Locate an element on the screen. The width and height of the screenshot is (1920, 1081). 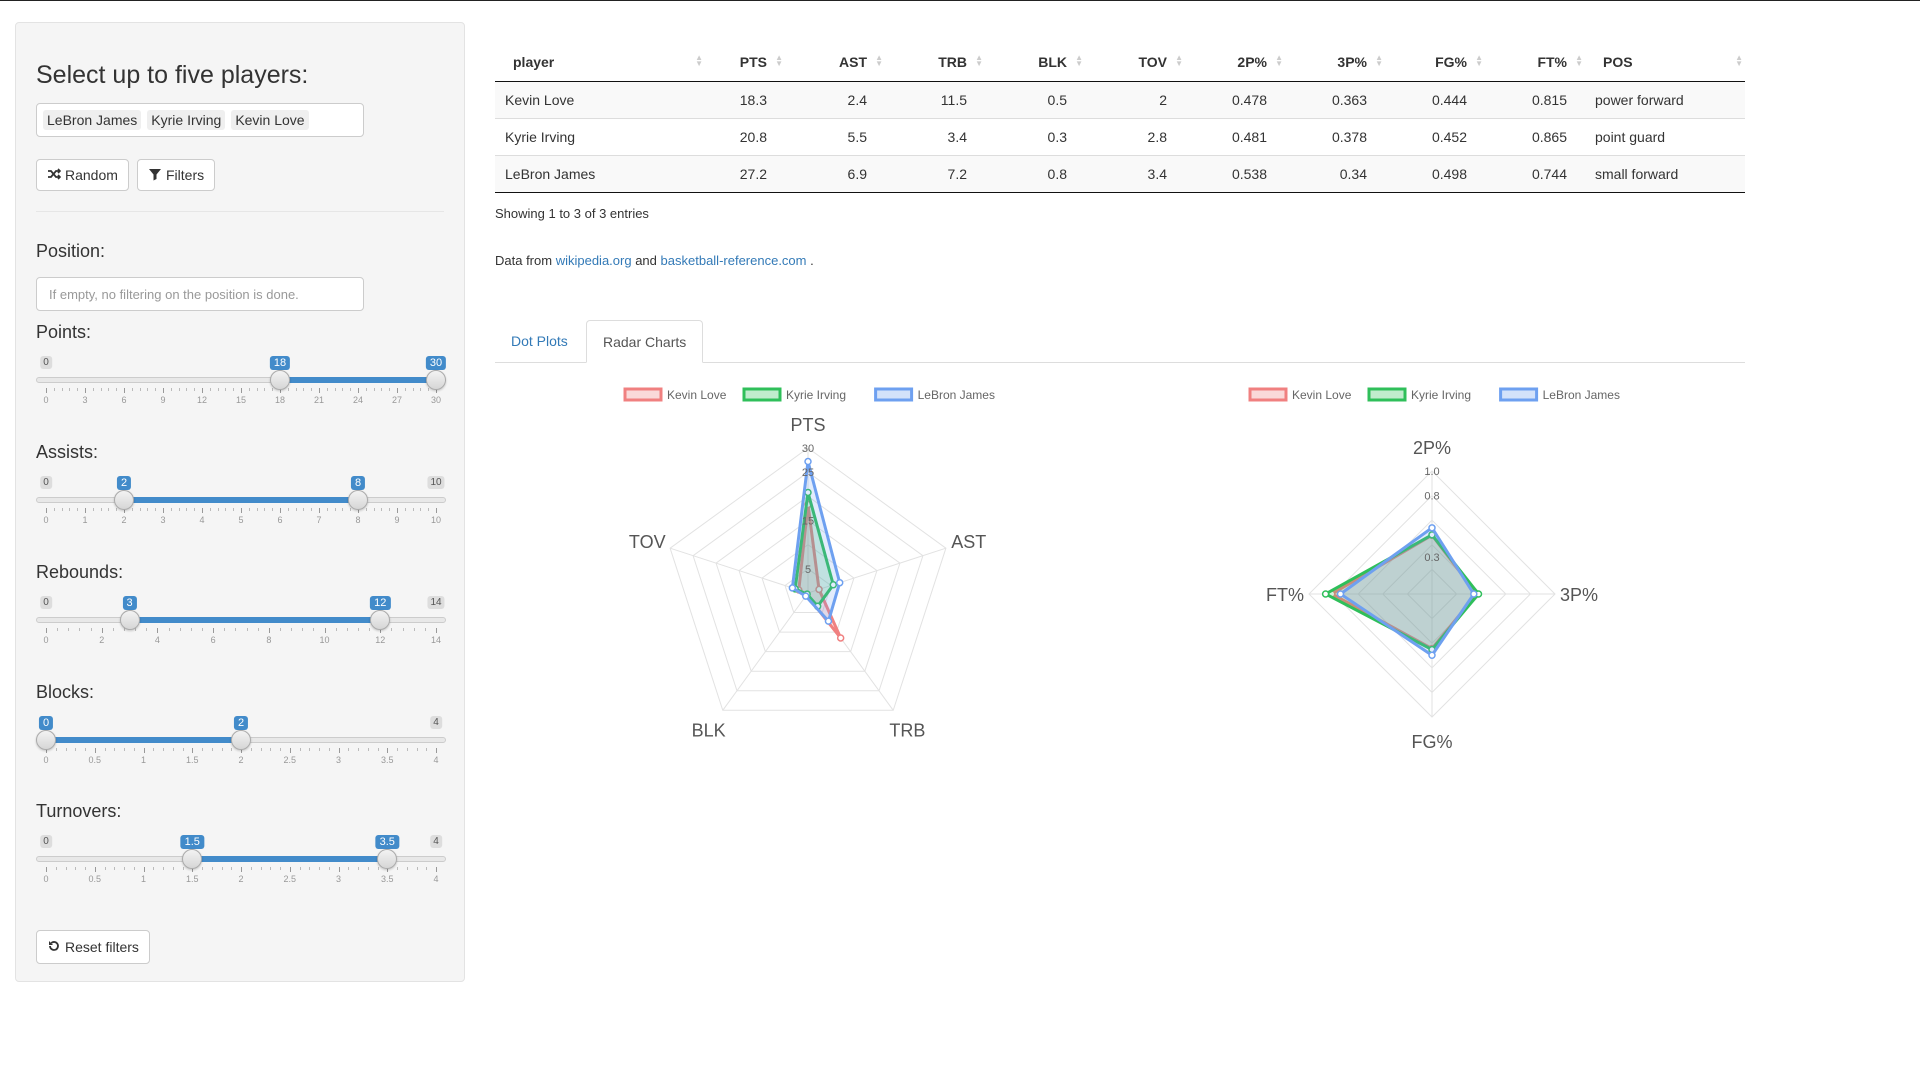
reset-filters-button: Reset filters is located at coordinates (93, 947).